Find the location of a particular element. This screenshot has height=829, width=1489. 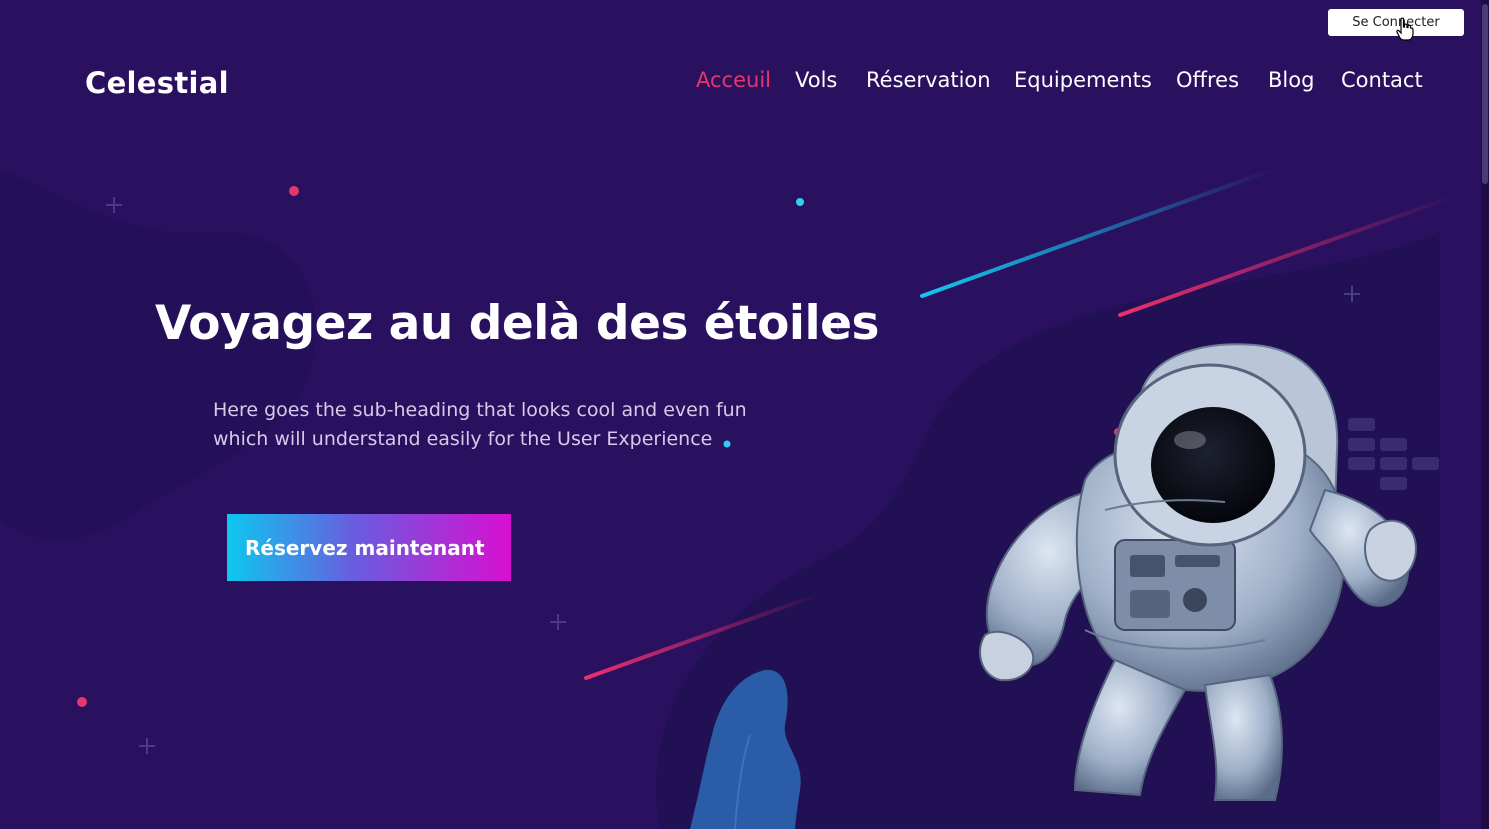

brand-logo: Celestial is located at coordinates (157, 83).